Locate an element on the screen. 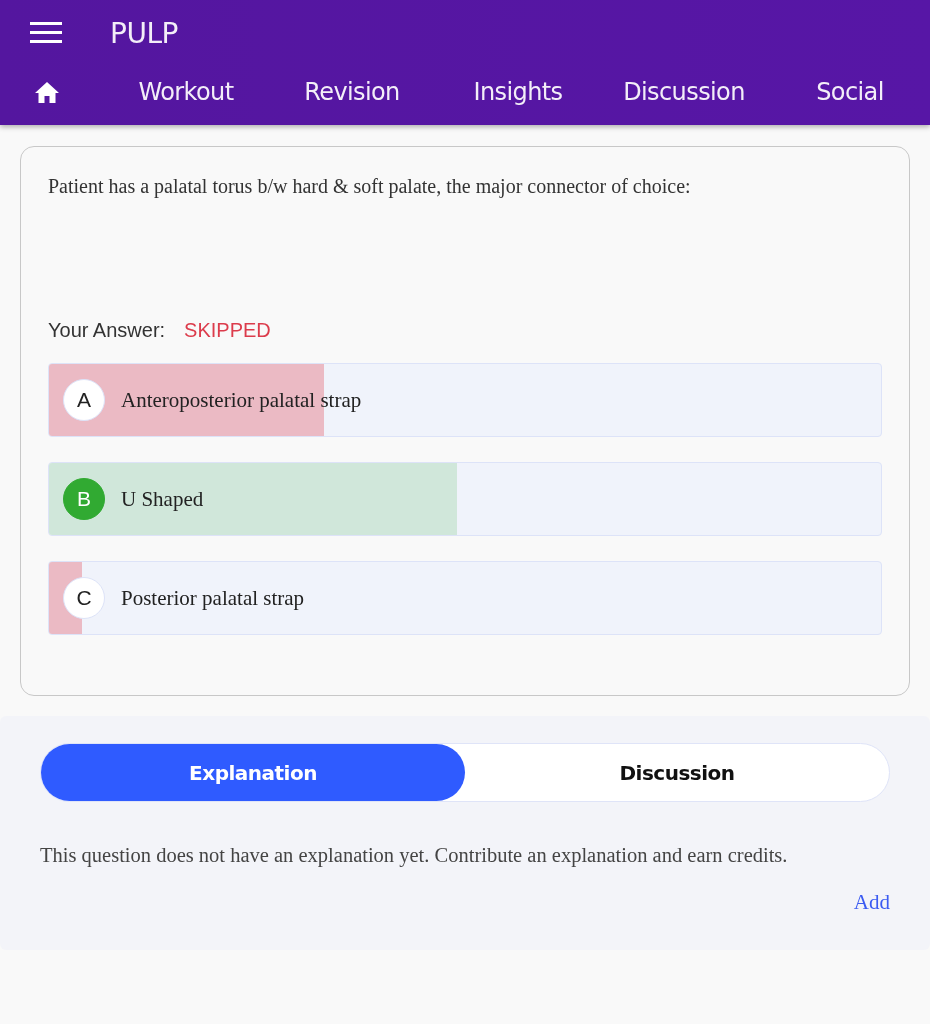 The image size is (930, 1024). nav-tab: Revision is located at coordinates (352, 92).